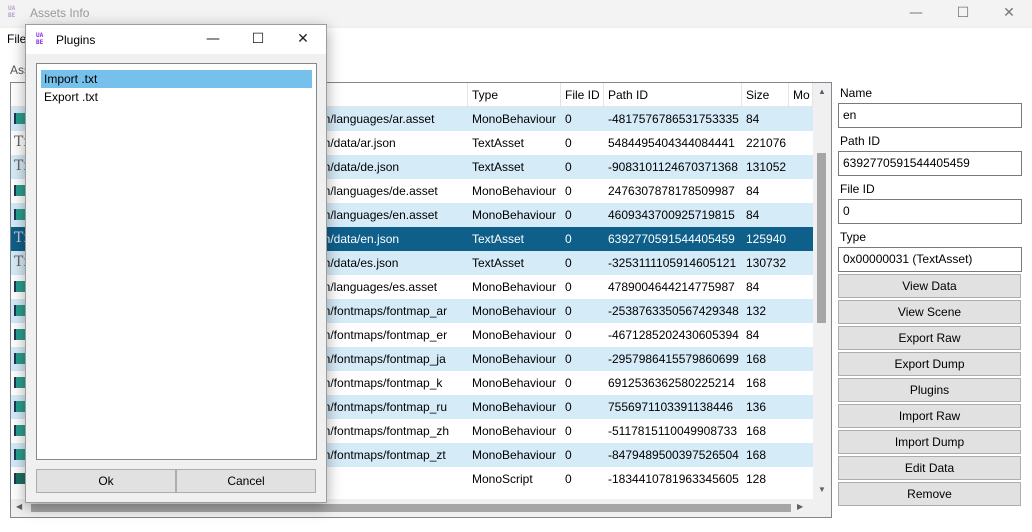 The height and width of the screenshot is (532, 1032). What do you see at coordinates (929, 312) in the screenshot?
I see `view-scene-button: View Scene` at bounding box center [929, 312].